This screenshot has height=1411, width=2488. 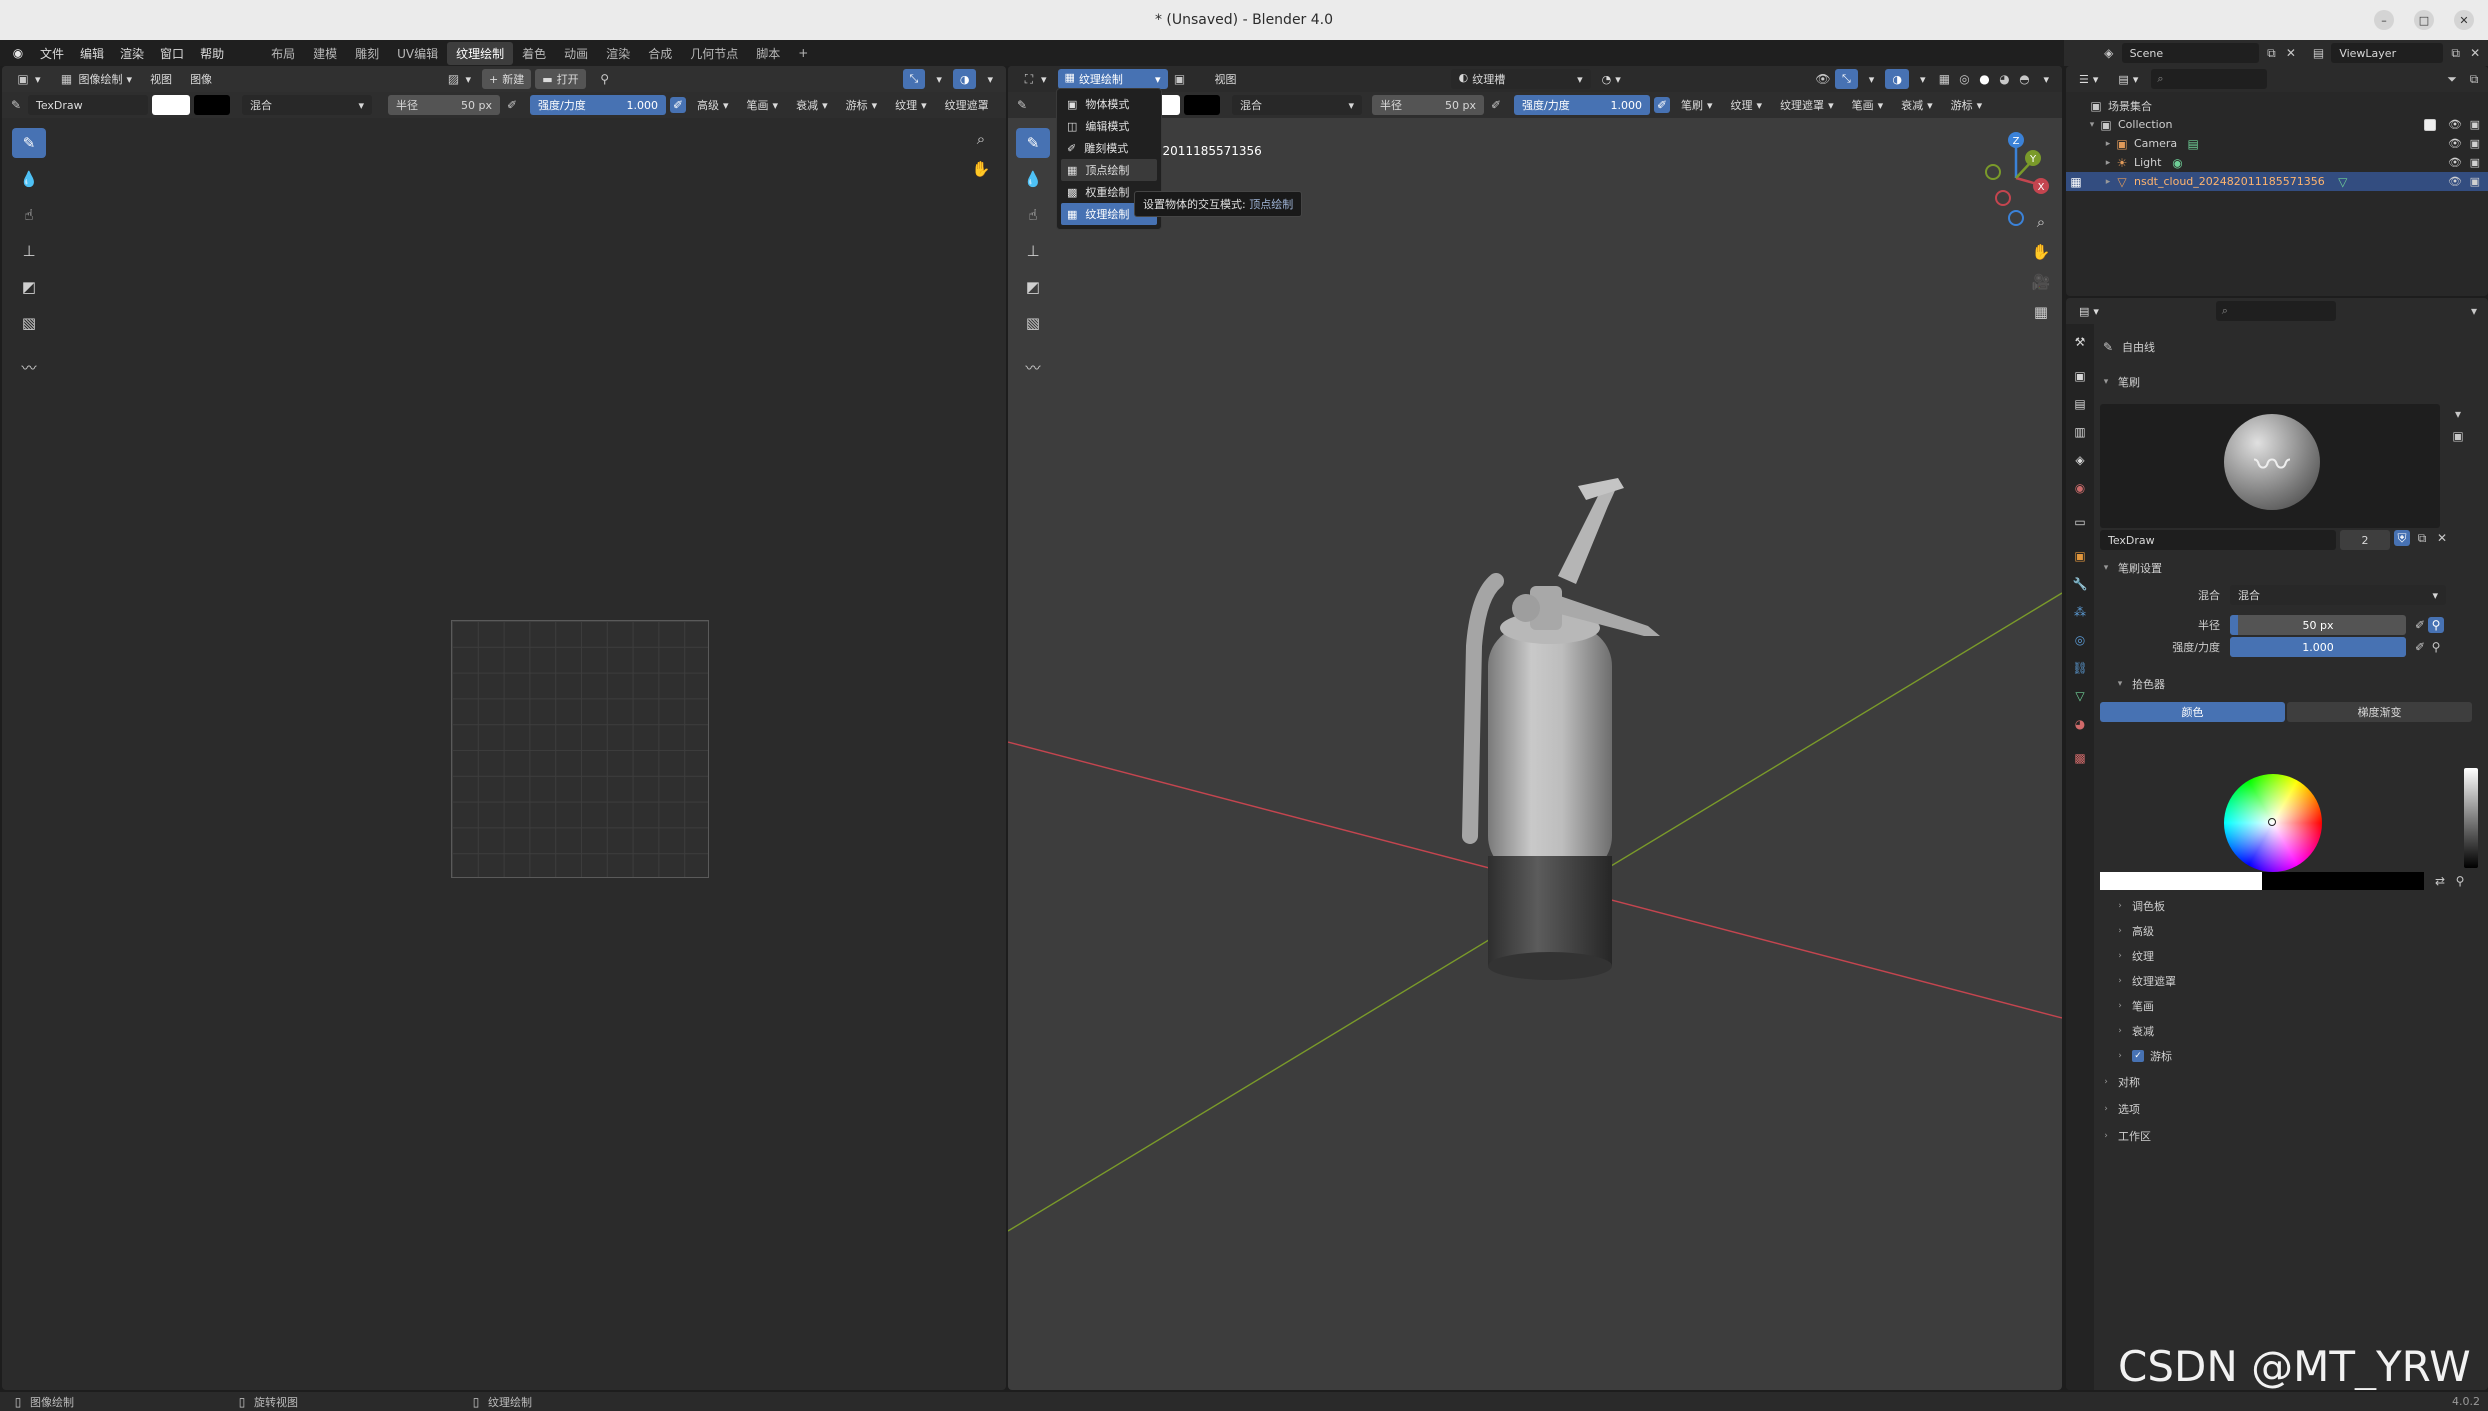 What do you see at coordinates (2089, 311) in the screenshot?
I see `properties-editor-type: ▤ ▾` at bounding box center [2089, 311].